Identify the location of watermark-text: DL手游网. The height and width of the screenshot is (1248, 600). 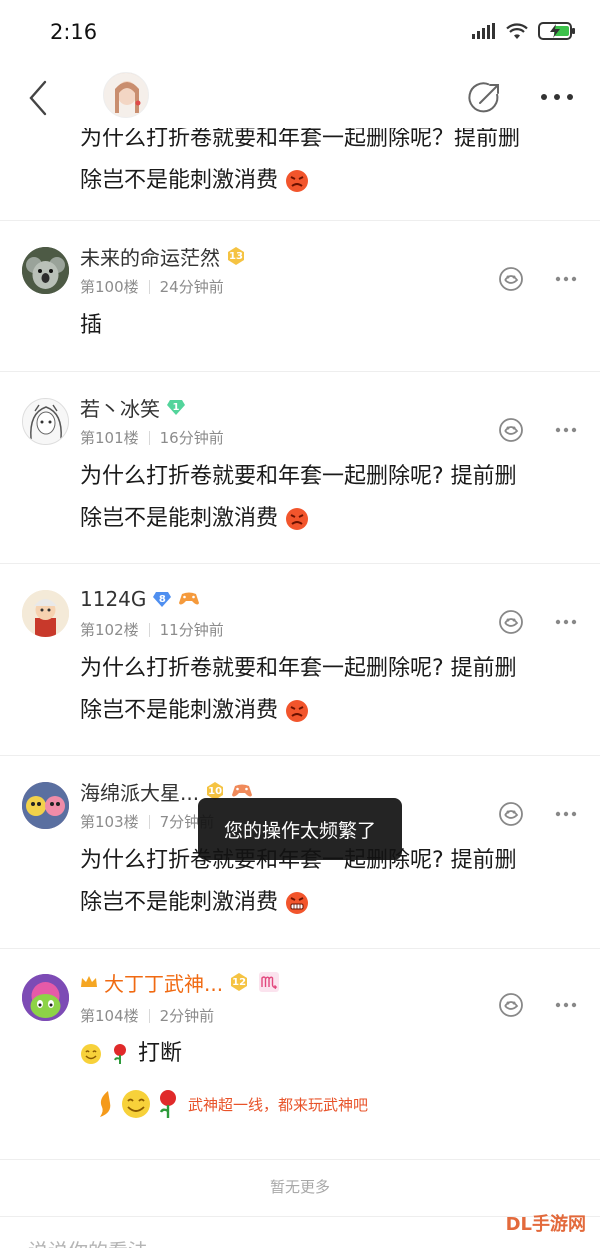
(545, 1224).